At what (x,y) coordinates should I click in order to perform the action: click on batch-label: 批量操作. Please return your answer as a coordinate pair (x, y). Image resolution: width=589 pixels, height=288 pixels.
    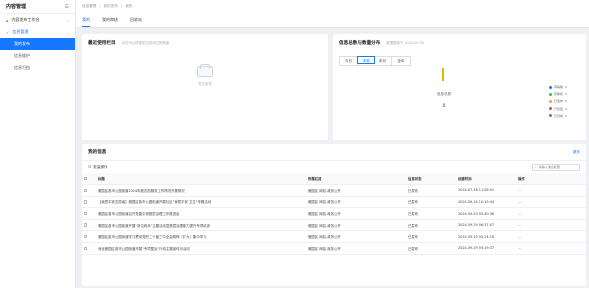
    Looking at the image, I should click on (100, 166).